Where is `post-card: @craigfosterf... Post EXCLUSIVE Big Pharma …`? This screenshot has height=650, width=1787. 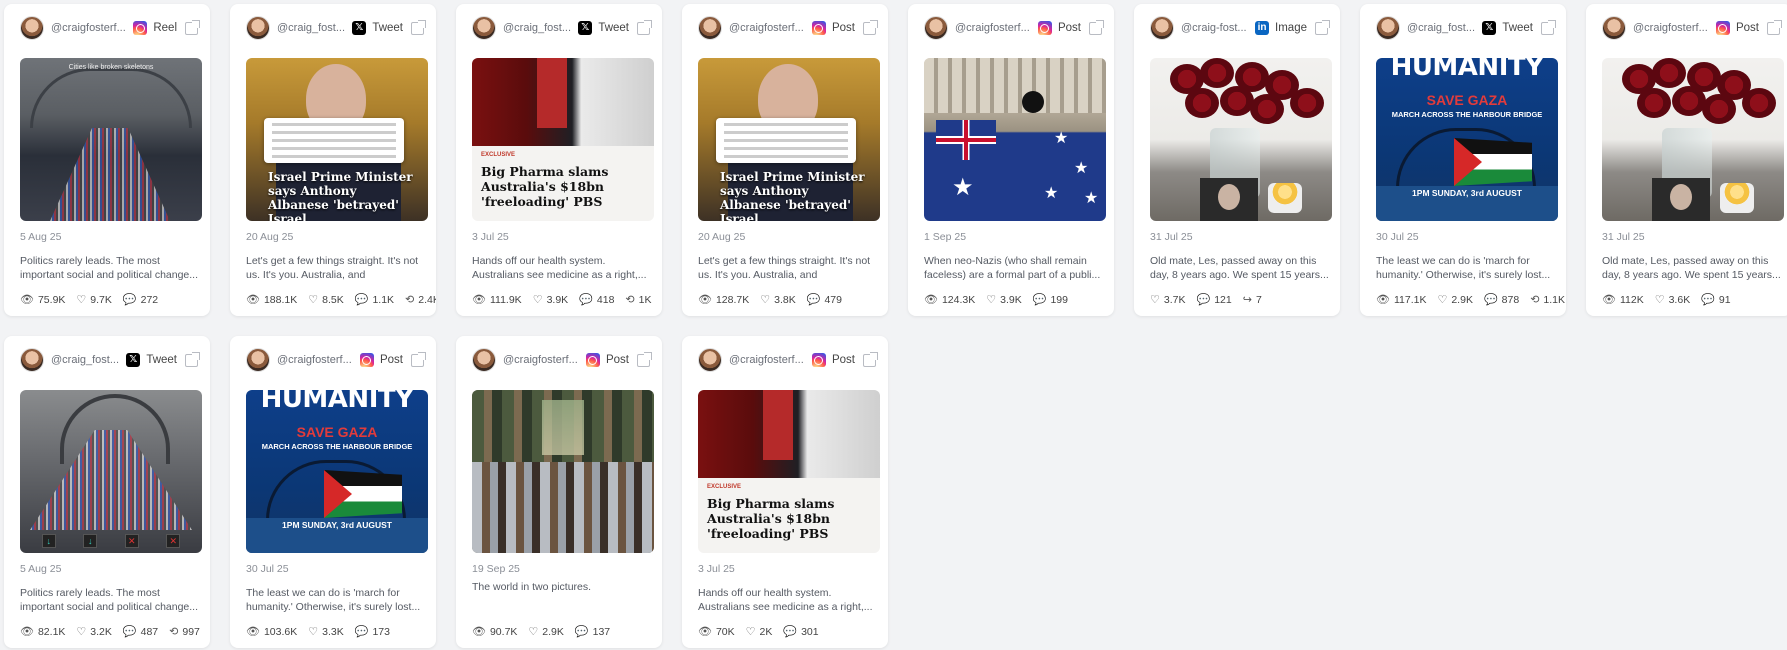
post-card: @craigfosterf... Post EXCLUSIVE Big Pharma … is located at coordinates (785, 492).